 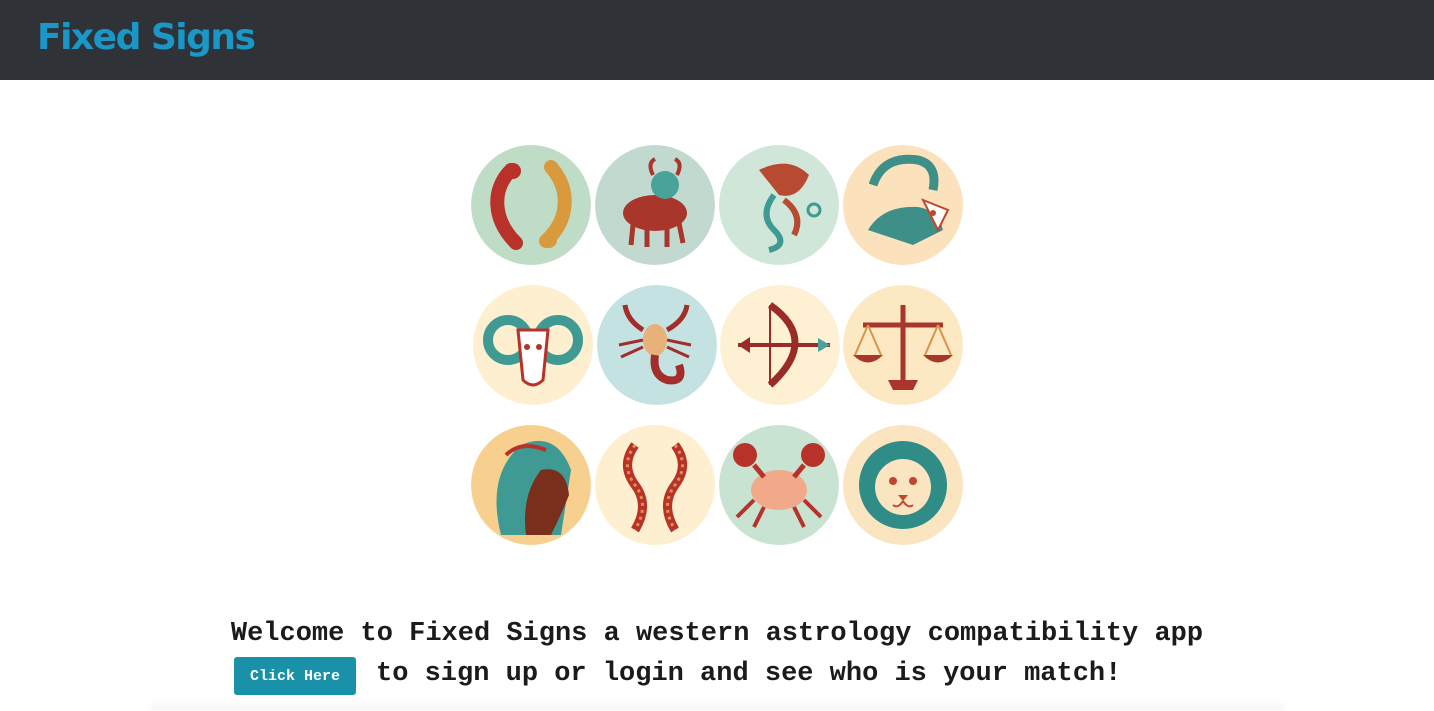 What do you see at coordinates (531, 485) in the screenshot?
I see `virgo-icon` at bounding box center [531, 485].